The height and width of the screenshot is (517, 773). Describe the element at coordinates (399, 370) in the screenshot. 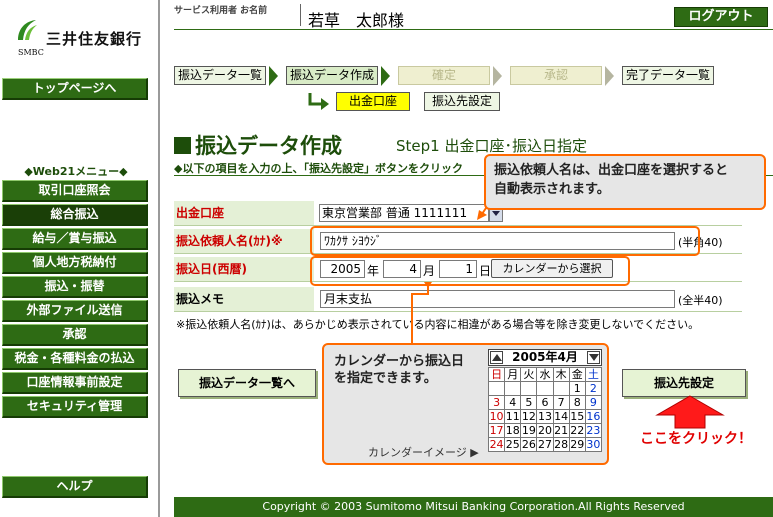

I see `callout-calendar-text: カレンダーから振込日 を指定できます。` at that location.